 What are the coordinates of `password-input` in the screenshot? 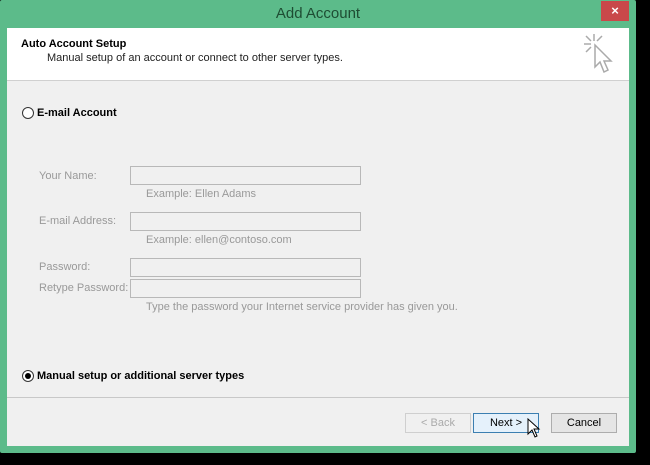 It's located at (245, 267).